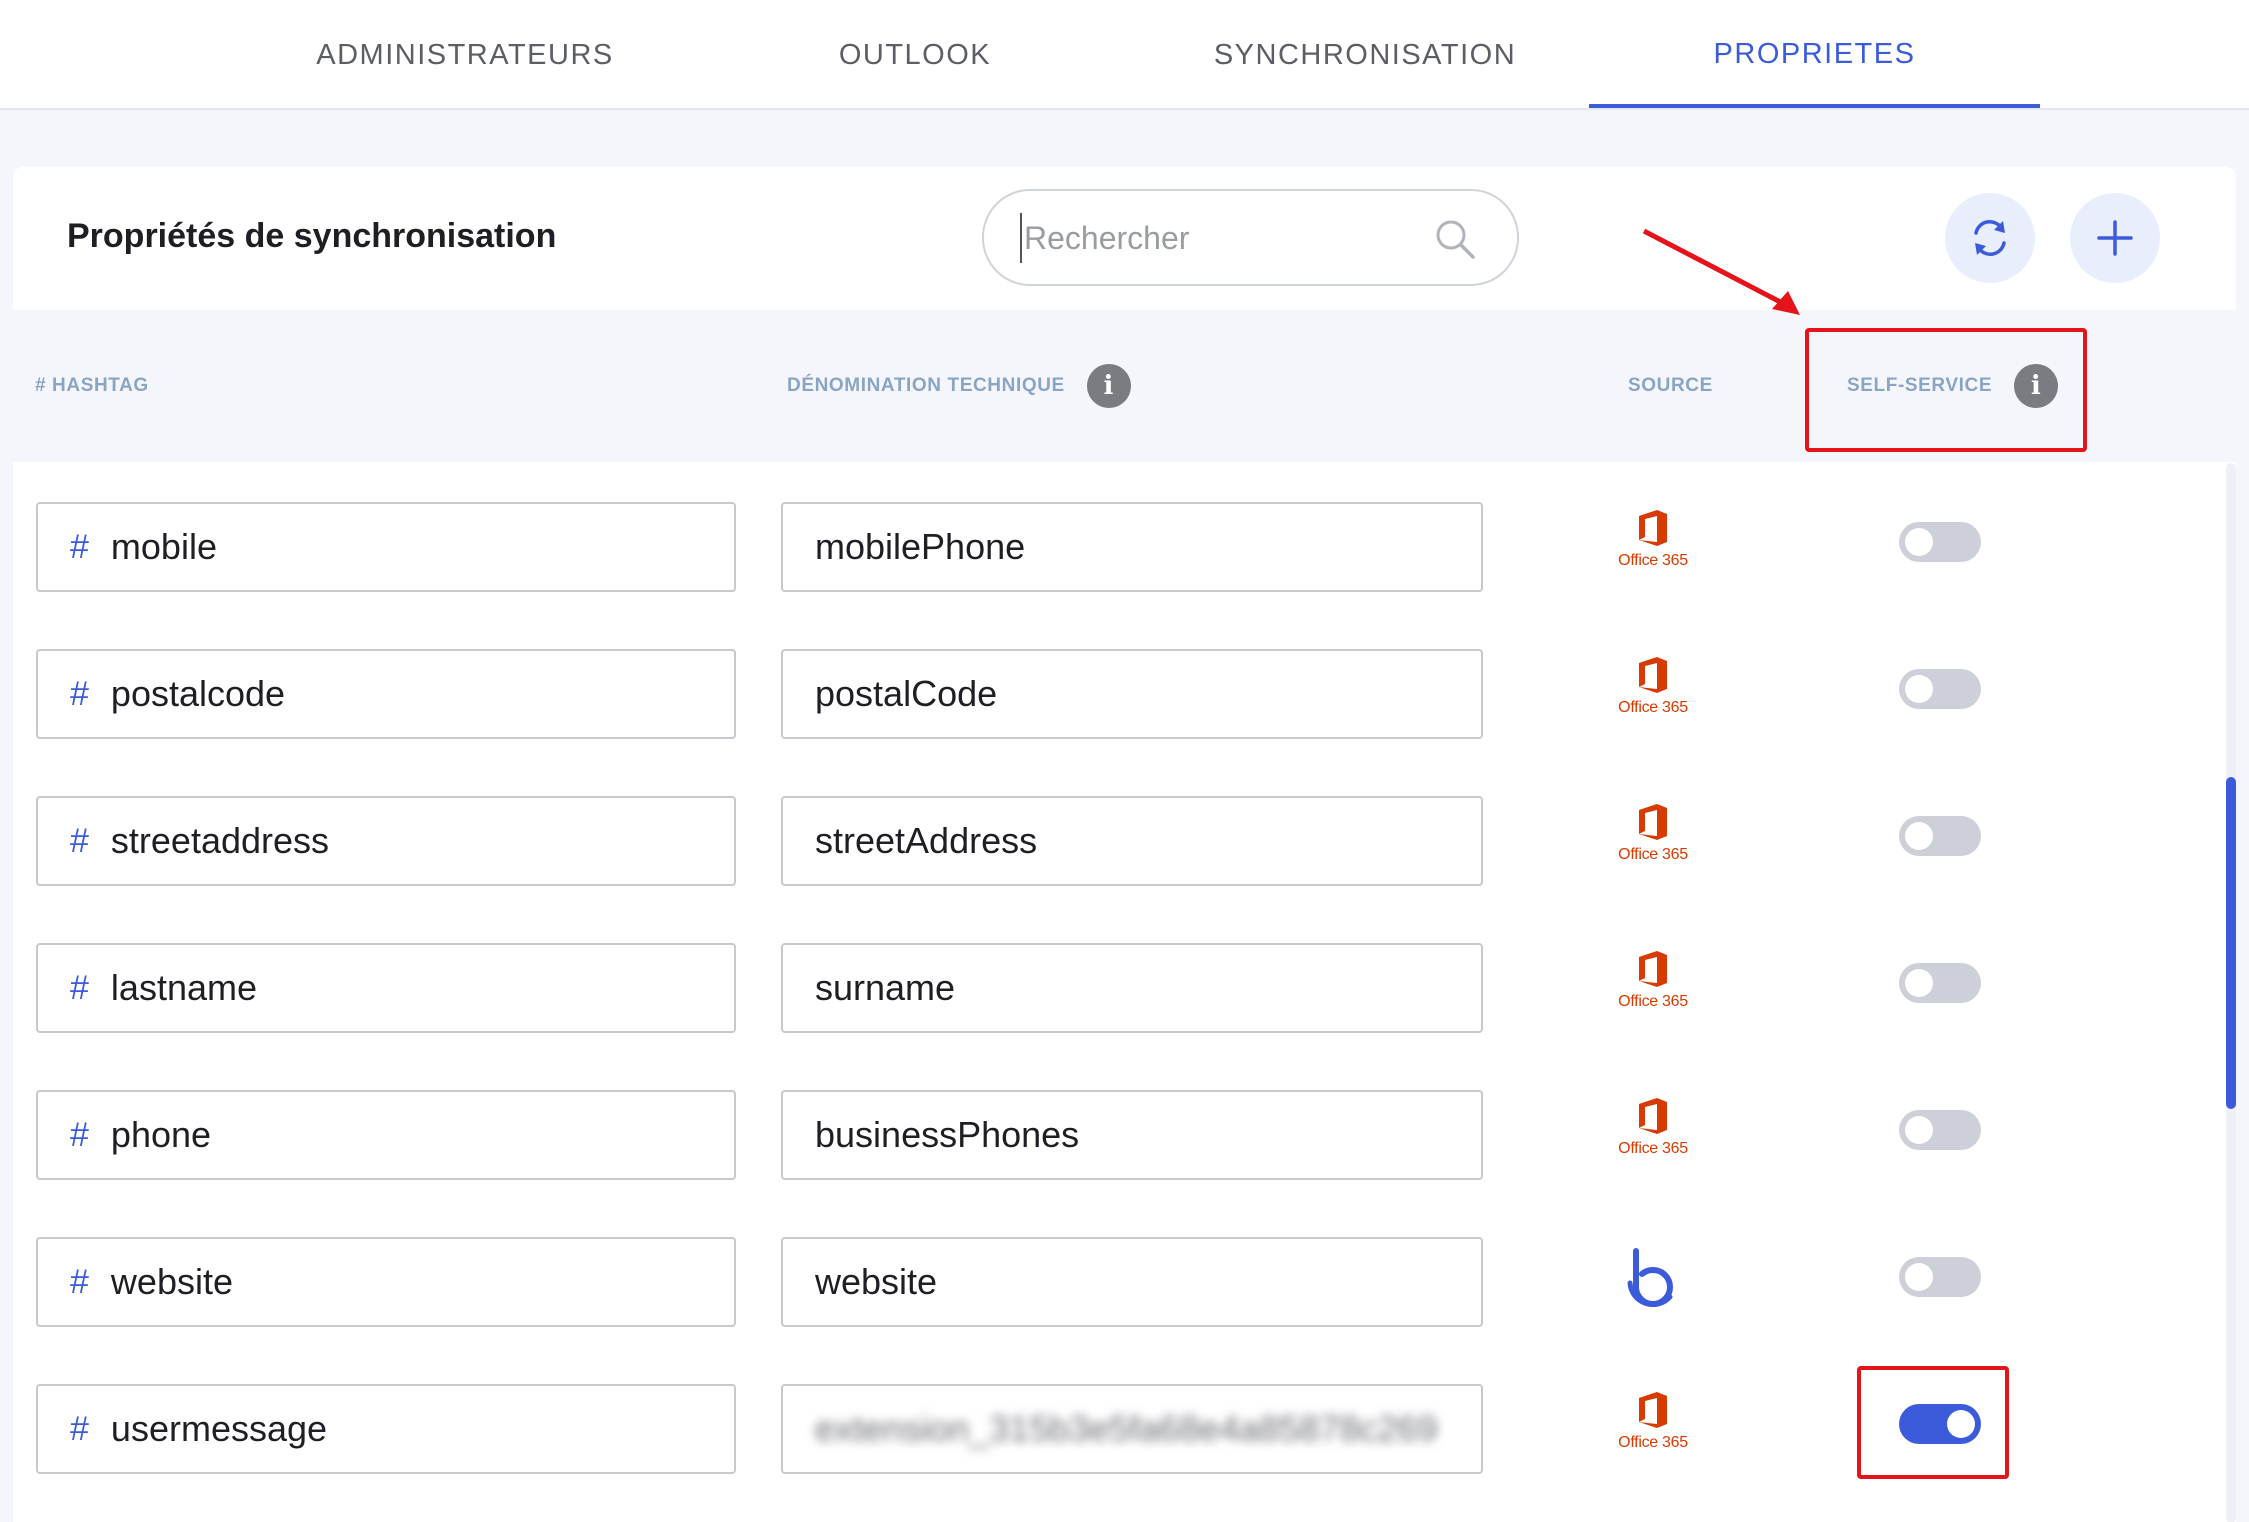 This screenshot has width=2249, height=1522. What do you see at coordinates (1220, 238) in the screenshot?
I see `search-input` at bounding box center [1220, 238].